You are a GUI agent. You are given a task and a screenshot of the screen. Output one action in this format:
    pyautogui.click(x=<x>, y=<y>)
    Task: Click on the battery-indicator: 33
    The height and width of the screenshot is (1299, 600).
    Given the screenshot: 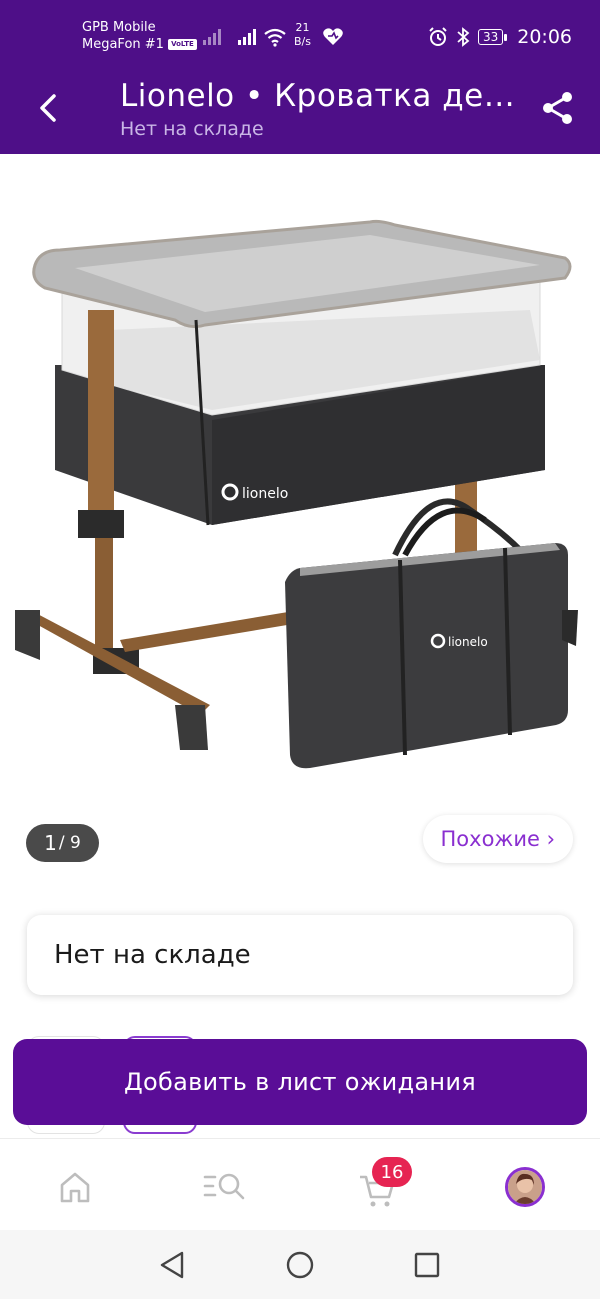 What is the action you would take?
    pyautogui.click(x=492, y=37)
    